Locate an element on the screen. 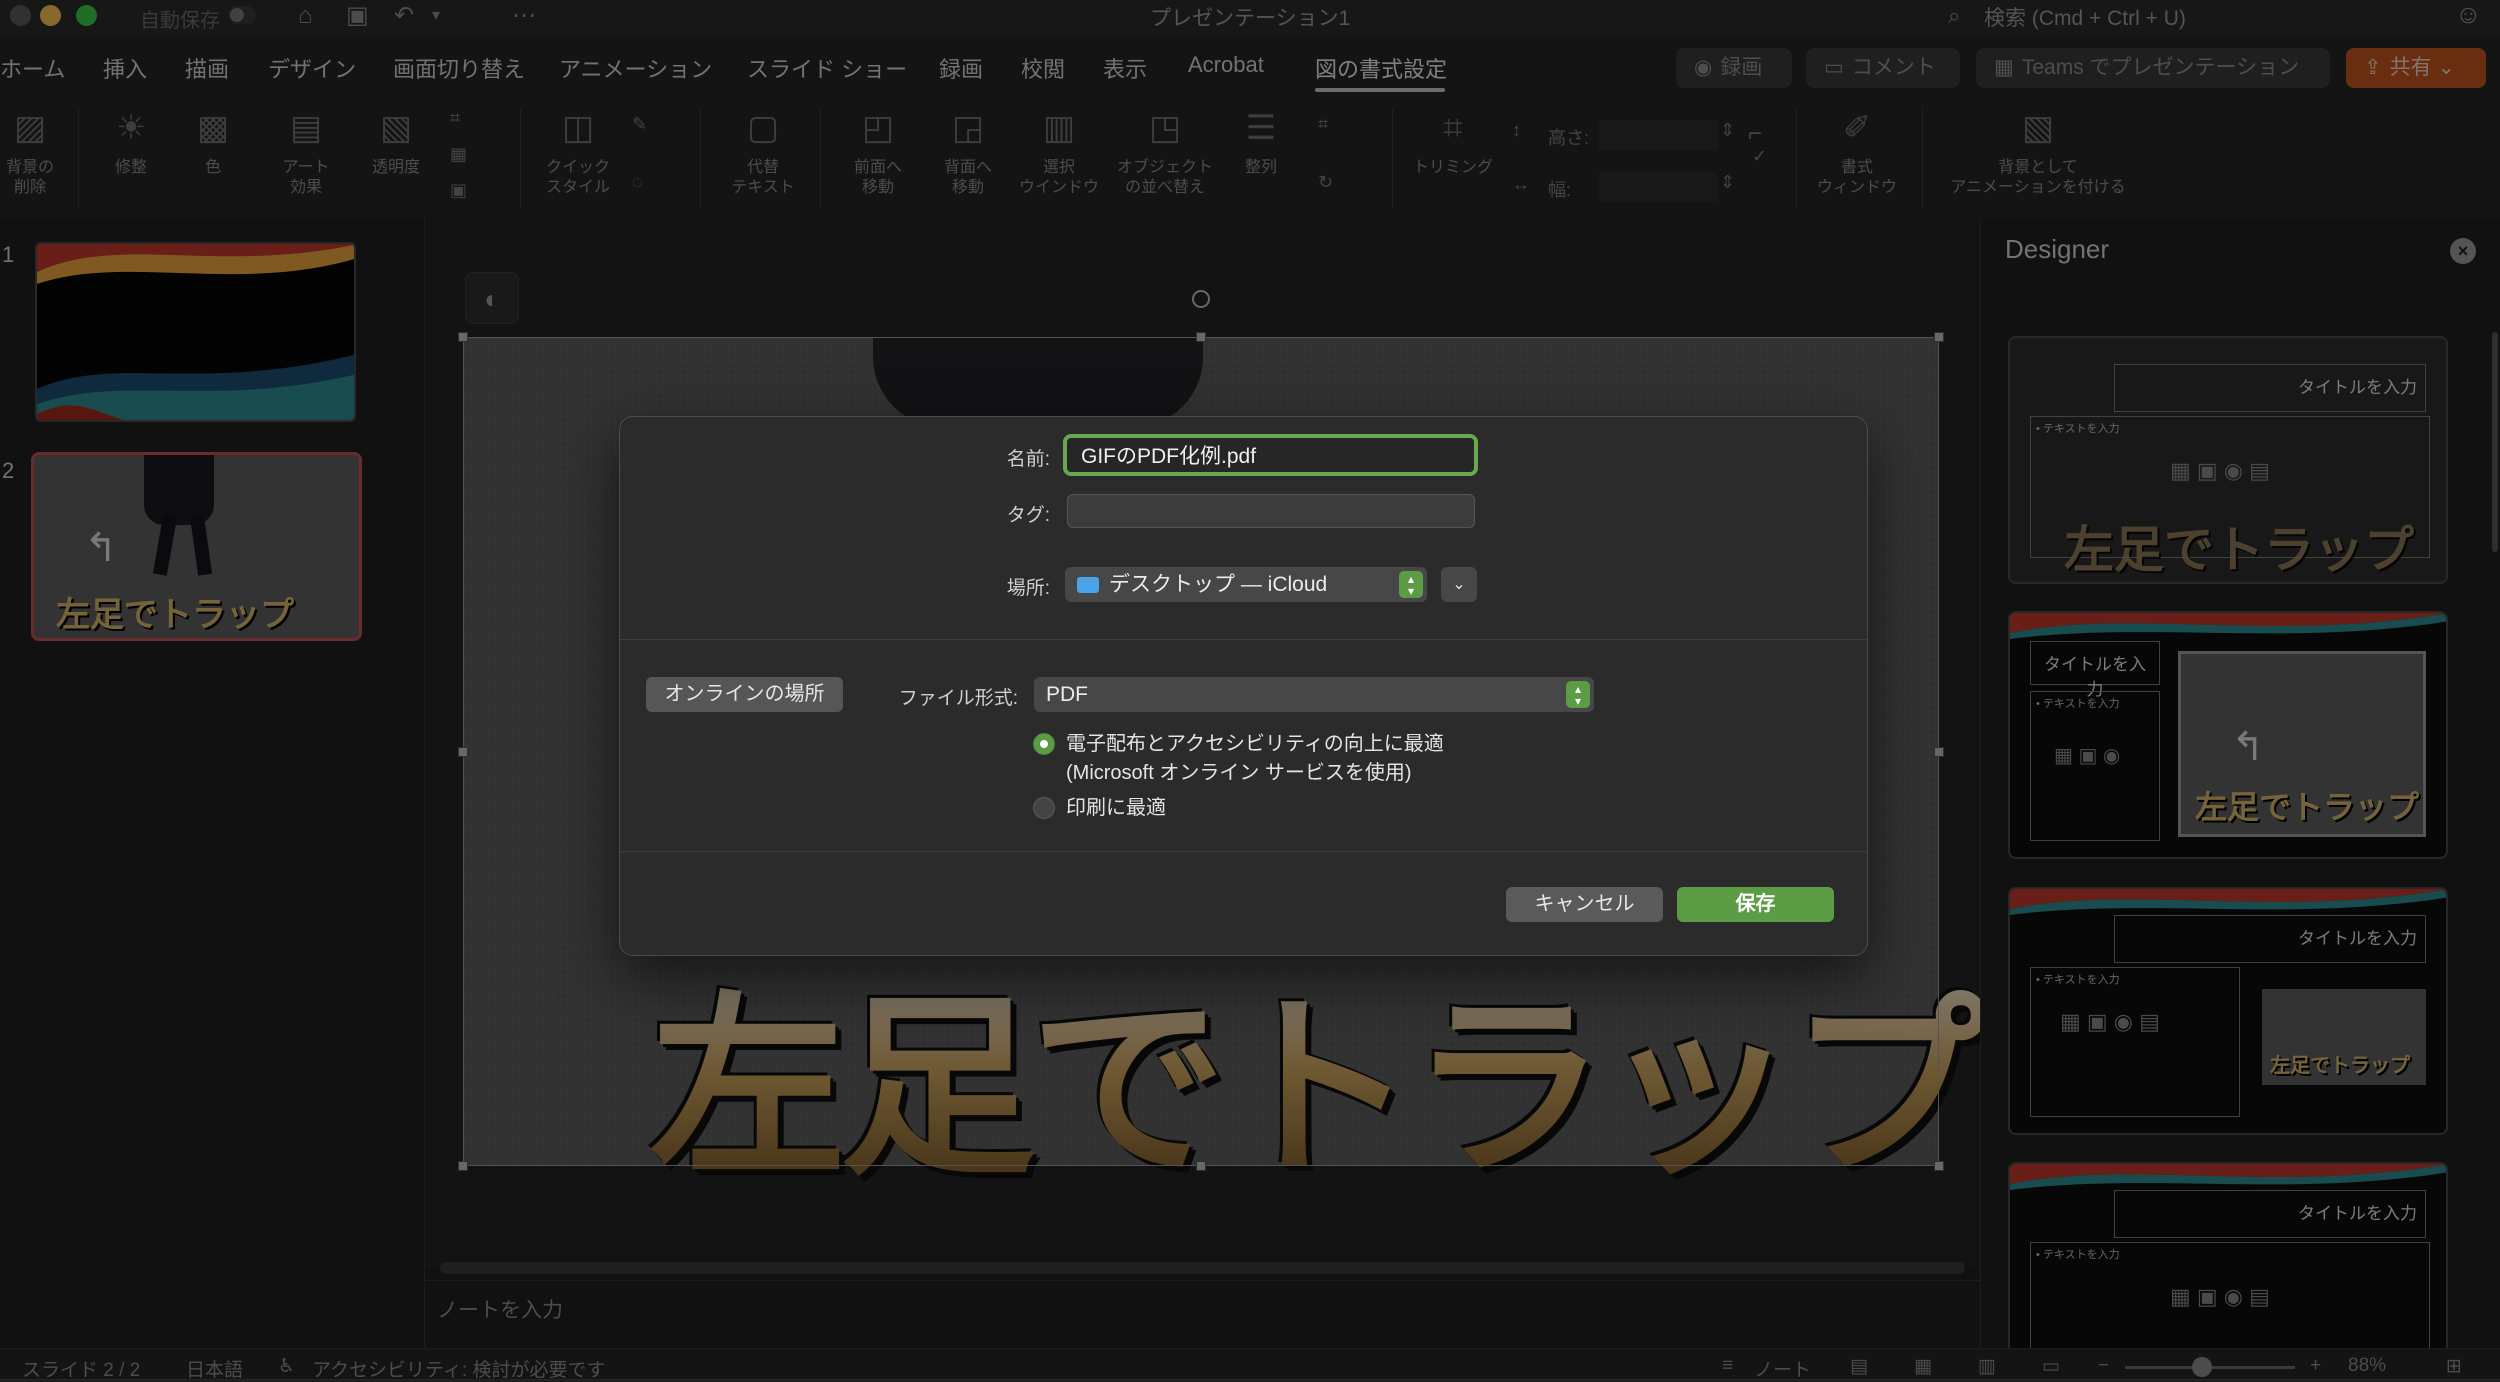 This screenshot has height=1382, width=2500. location-popup: デスクトップ — iCloud ▴ ▾ is located at coordinates (1246, 584).